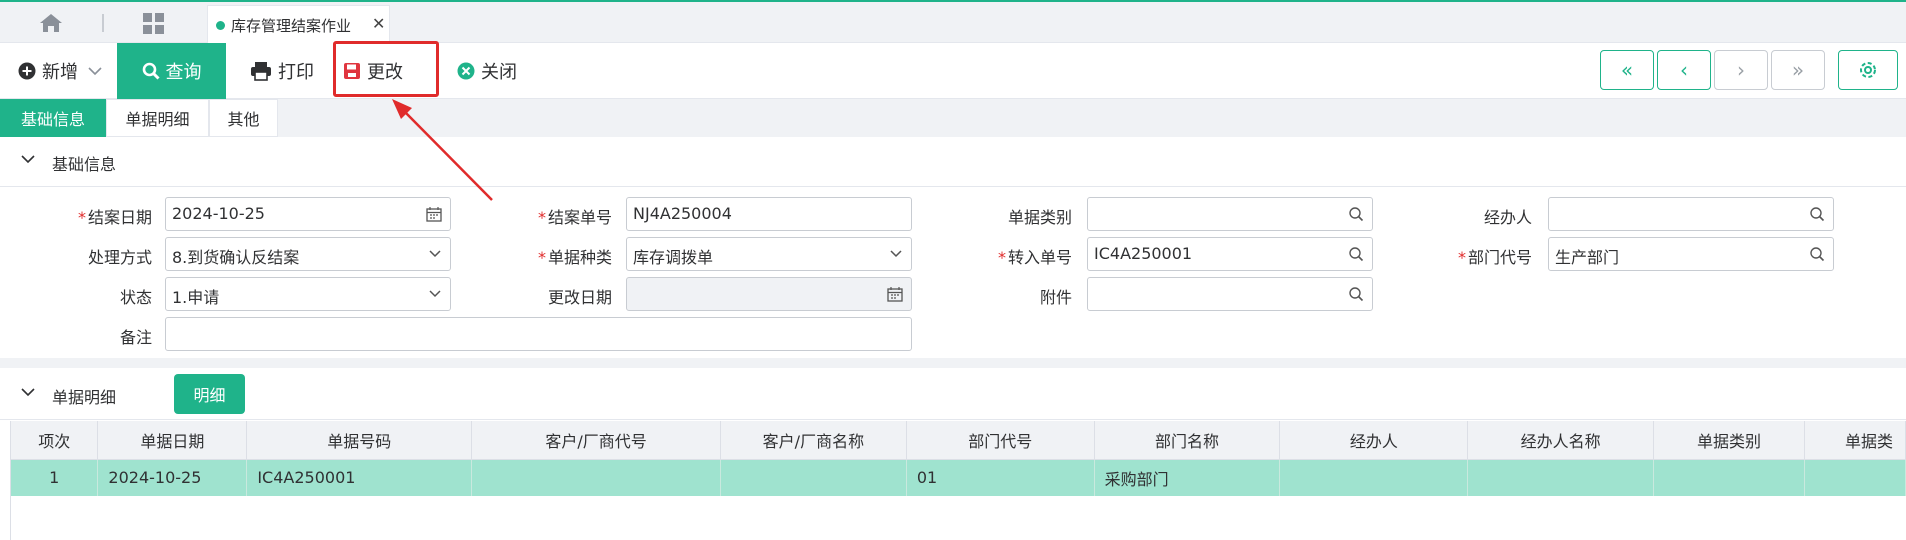 Image resolution: width=1906 pixels, height=540 pixels. Describe the element at coordinates (953, 394) in the screenshot. I see `detail-header: 单据明细` at that location.